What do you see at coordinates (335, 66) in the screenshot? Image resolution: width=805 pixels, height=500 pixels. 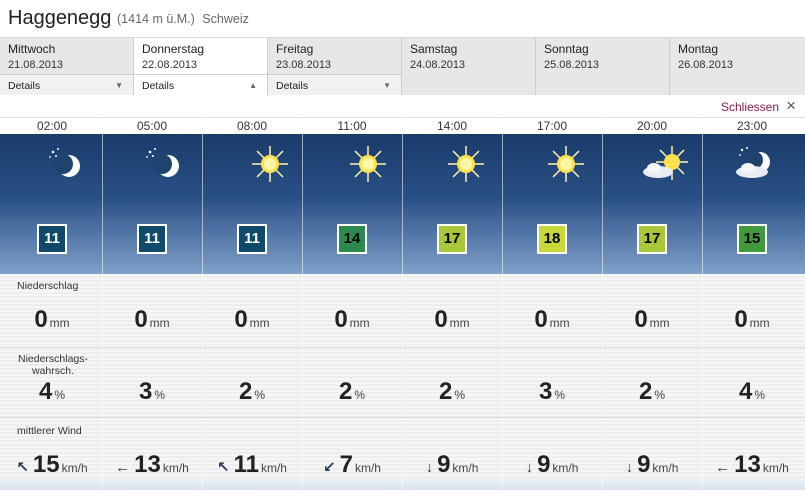 I see `day-tab-freitag: Freitag 23.08.2013 Details ▼` at bounding box center [335, 66].